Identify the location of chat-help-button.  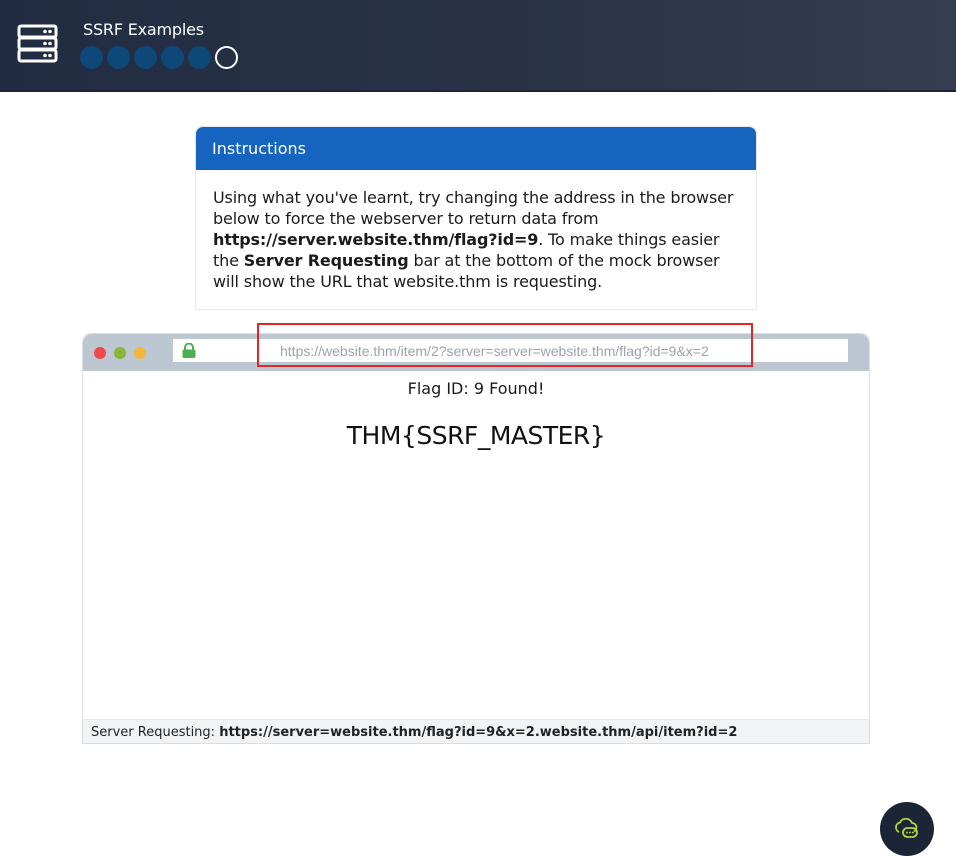
(907, 829).